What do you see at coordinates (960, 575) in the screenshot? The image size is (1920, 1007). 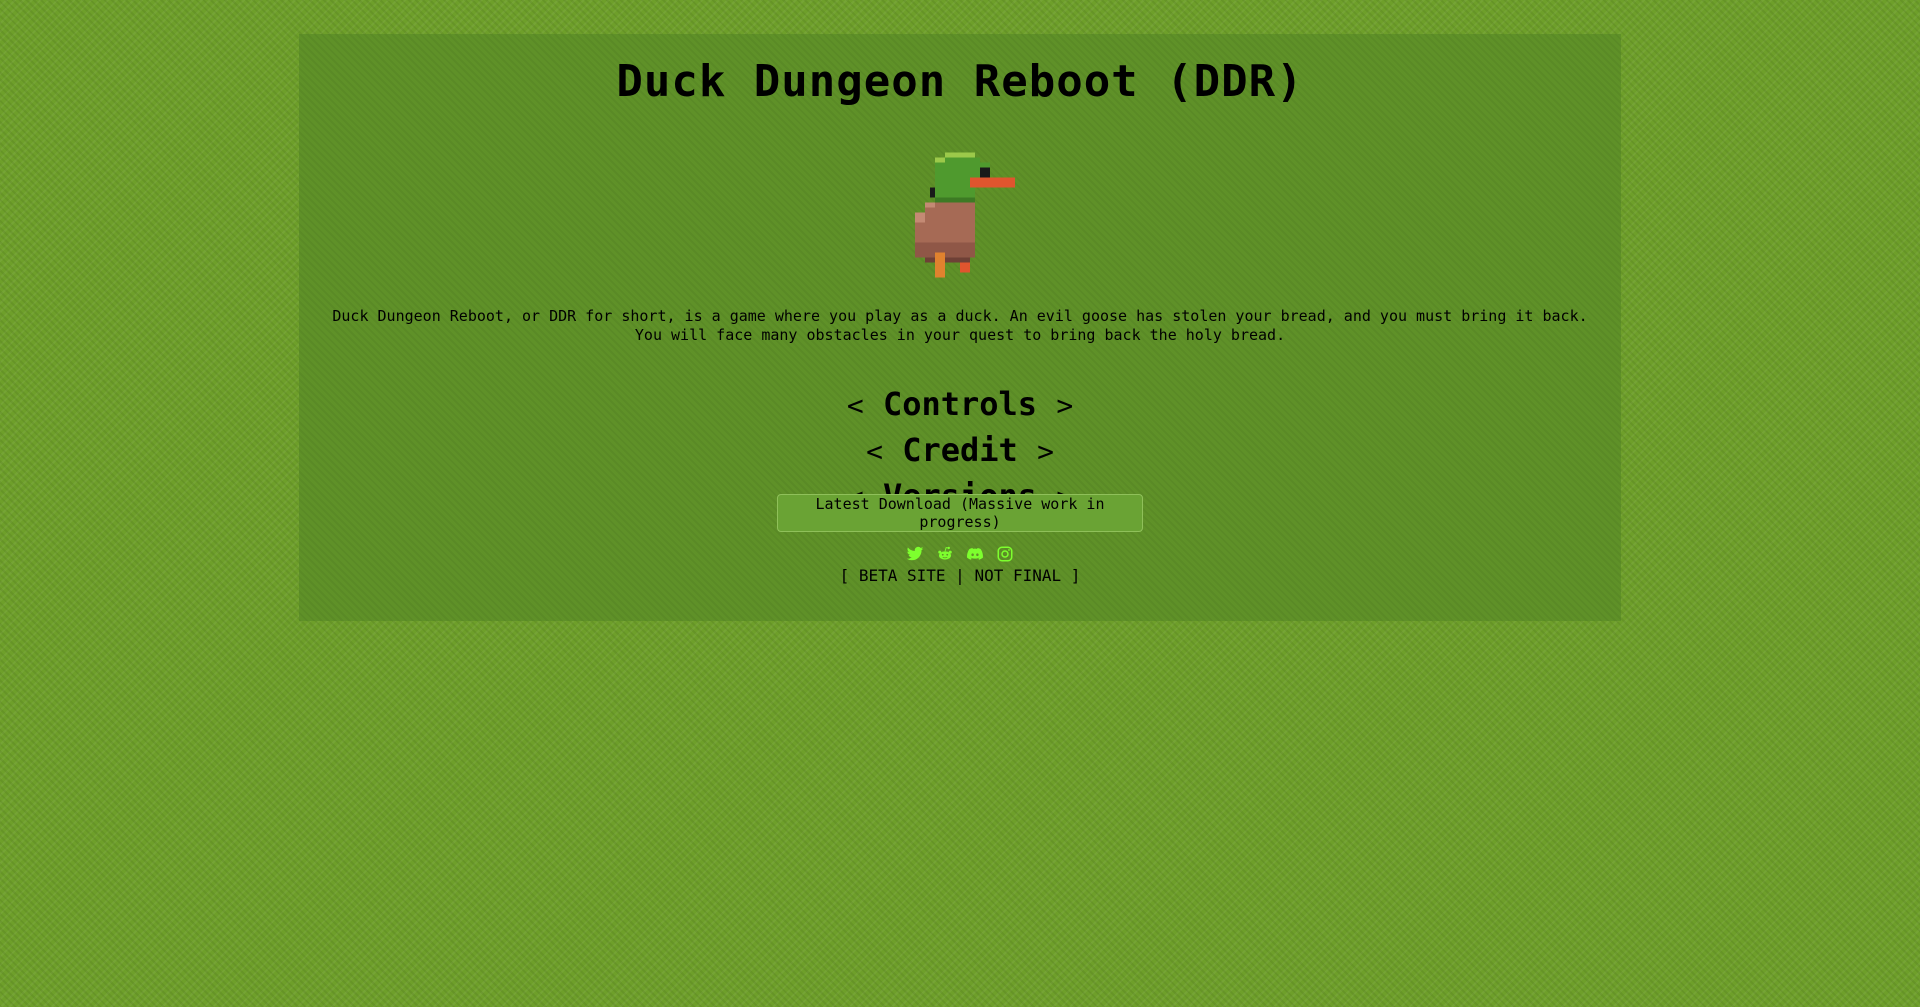 I see `beta-site-note: [ BETA SITE | NOT FINAL ]` at bounding box center [960, 575].